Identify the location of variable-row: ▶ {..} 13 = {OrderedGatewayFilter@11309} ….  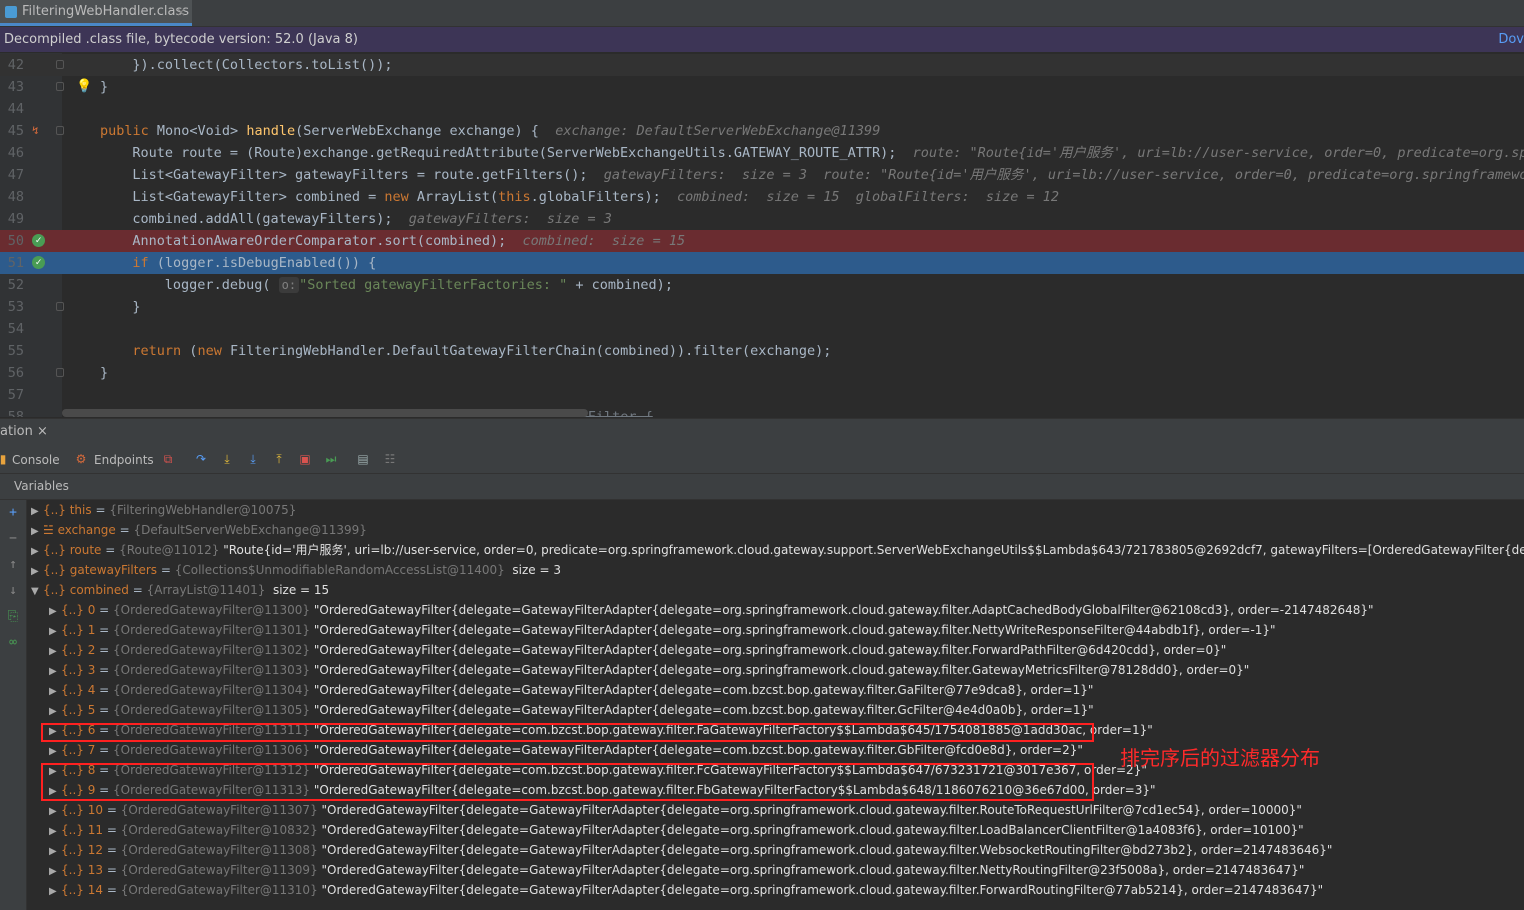
(676, 870).